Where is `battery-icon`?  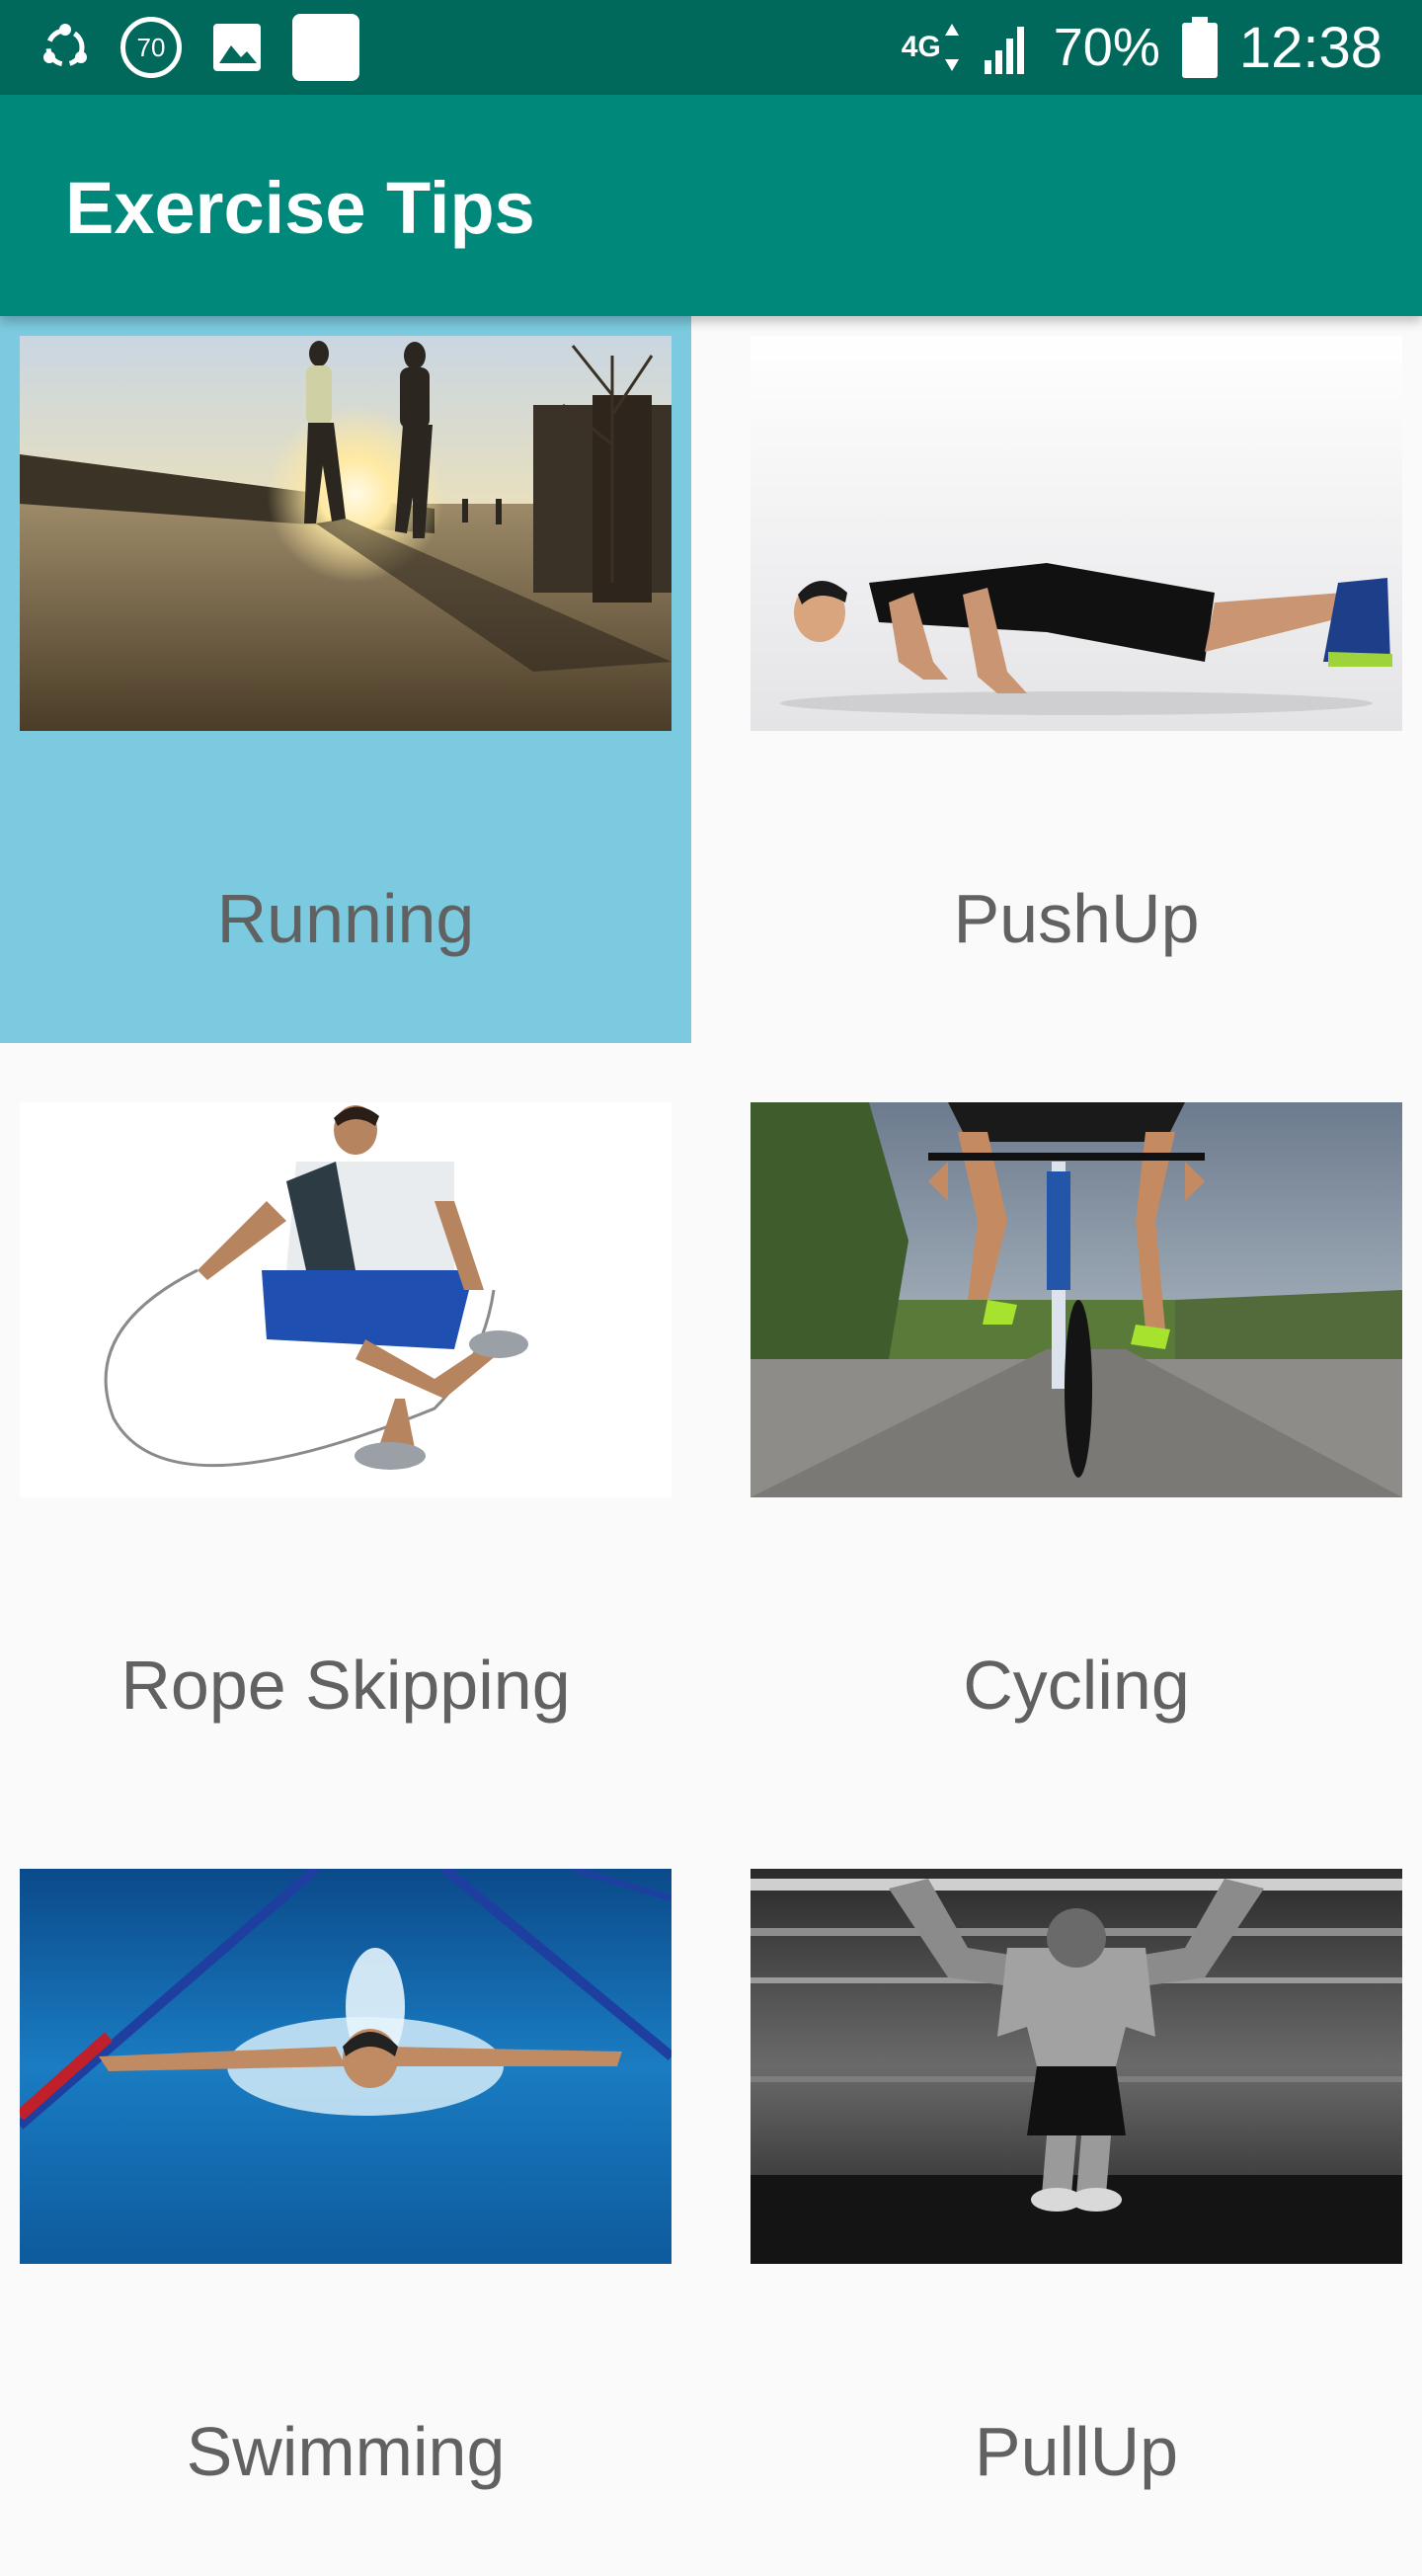 battery-icon is located at coordinates (1200, 47).